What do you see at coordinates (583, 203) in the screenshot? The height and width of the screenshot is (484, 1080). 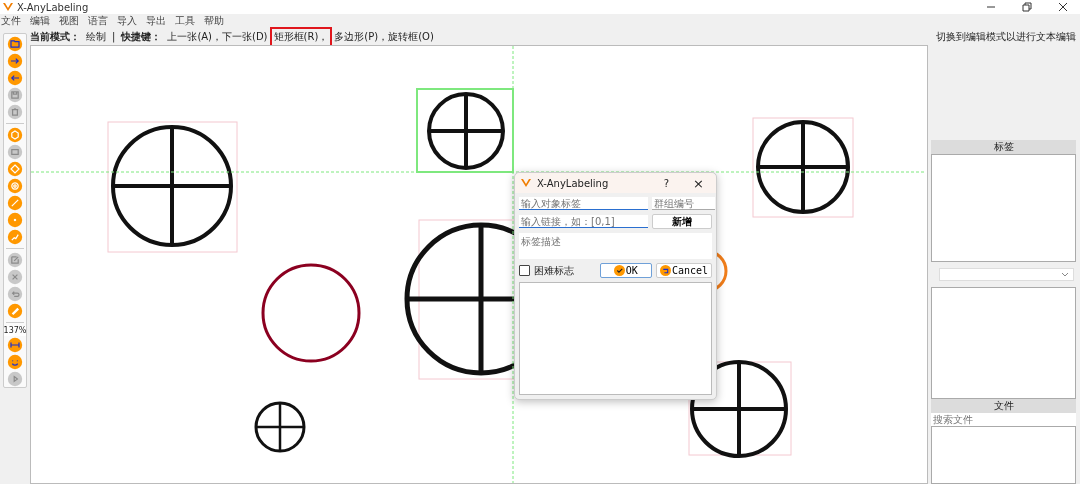 I see `label-input: 输入对象标签` at bounding box center [583, 203].